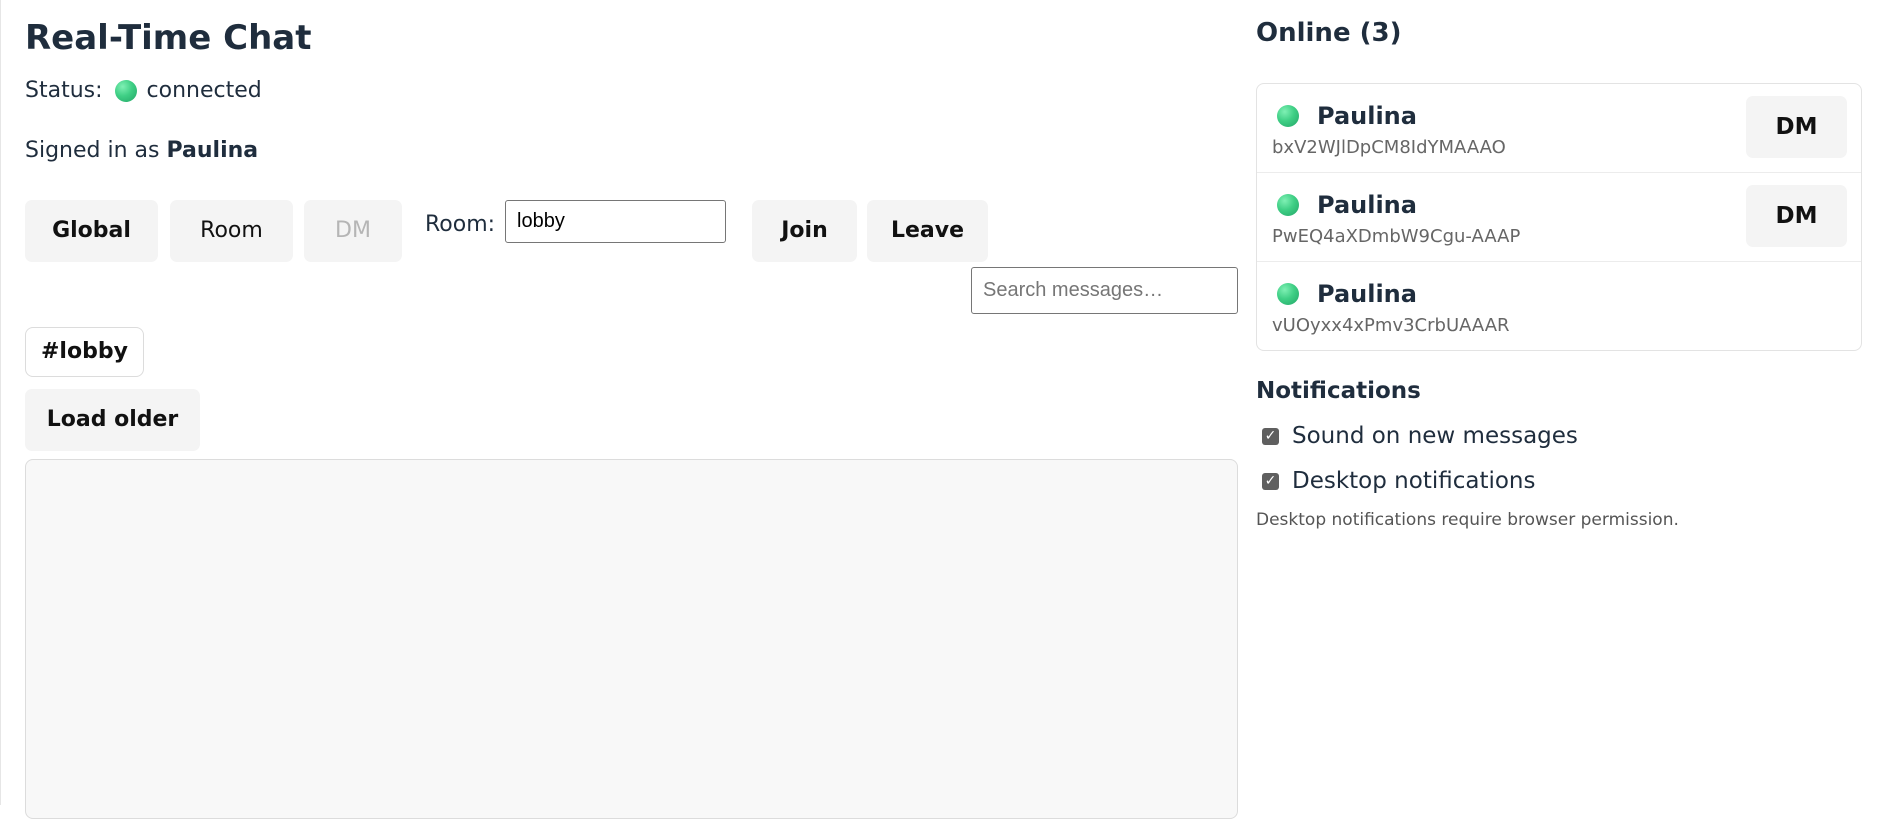  I want to click on user-row: Paulina vUOyxx4xPmv3CrbUAAAR, so click(1559, 306).